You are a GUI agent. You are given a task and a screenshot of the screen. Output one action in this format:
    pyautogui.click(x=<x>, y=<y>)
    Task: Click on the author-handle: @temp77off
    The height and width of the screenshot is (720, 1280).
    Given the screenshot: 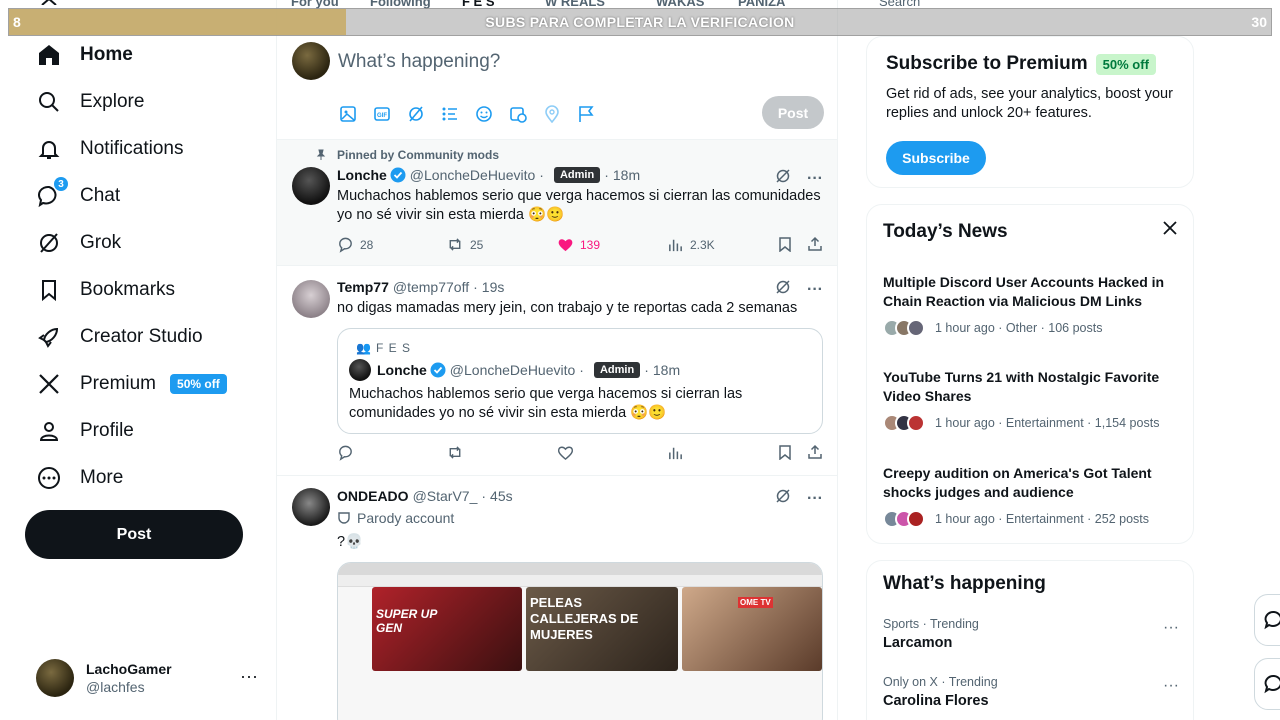 What is the action you would take?
    pyautogui.click(x=431, y=287)
    